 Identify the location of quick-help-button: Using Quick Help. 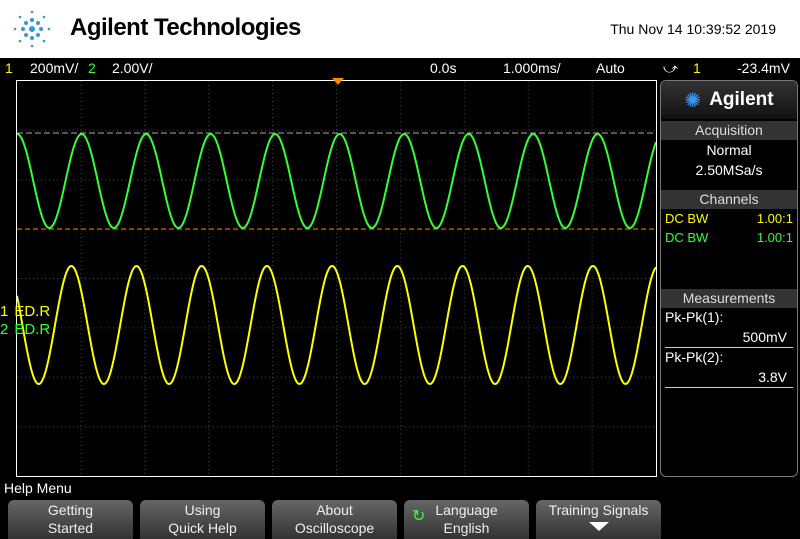
(202, 519).